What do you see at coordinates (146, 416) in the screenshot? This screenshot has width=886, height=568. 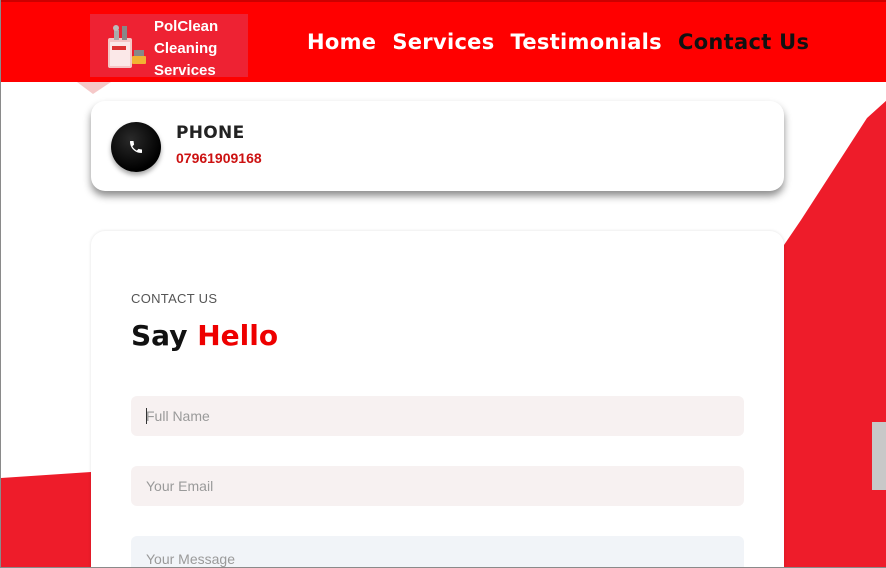 I see `text-cursor` at bounding box center [146, 416].